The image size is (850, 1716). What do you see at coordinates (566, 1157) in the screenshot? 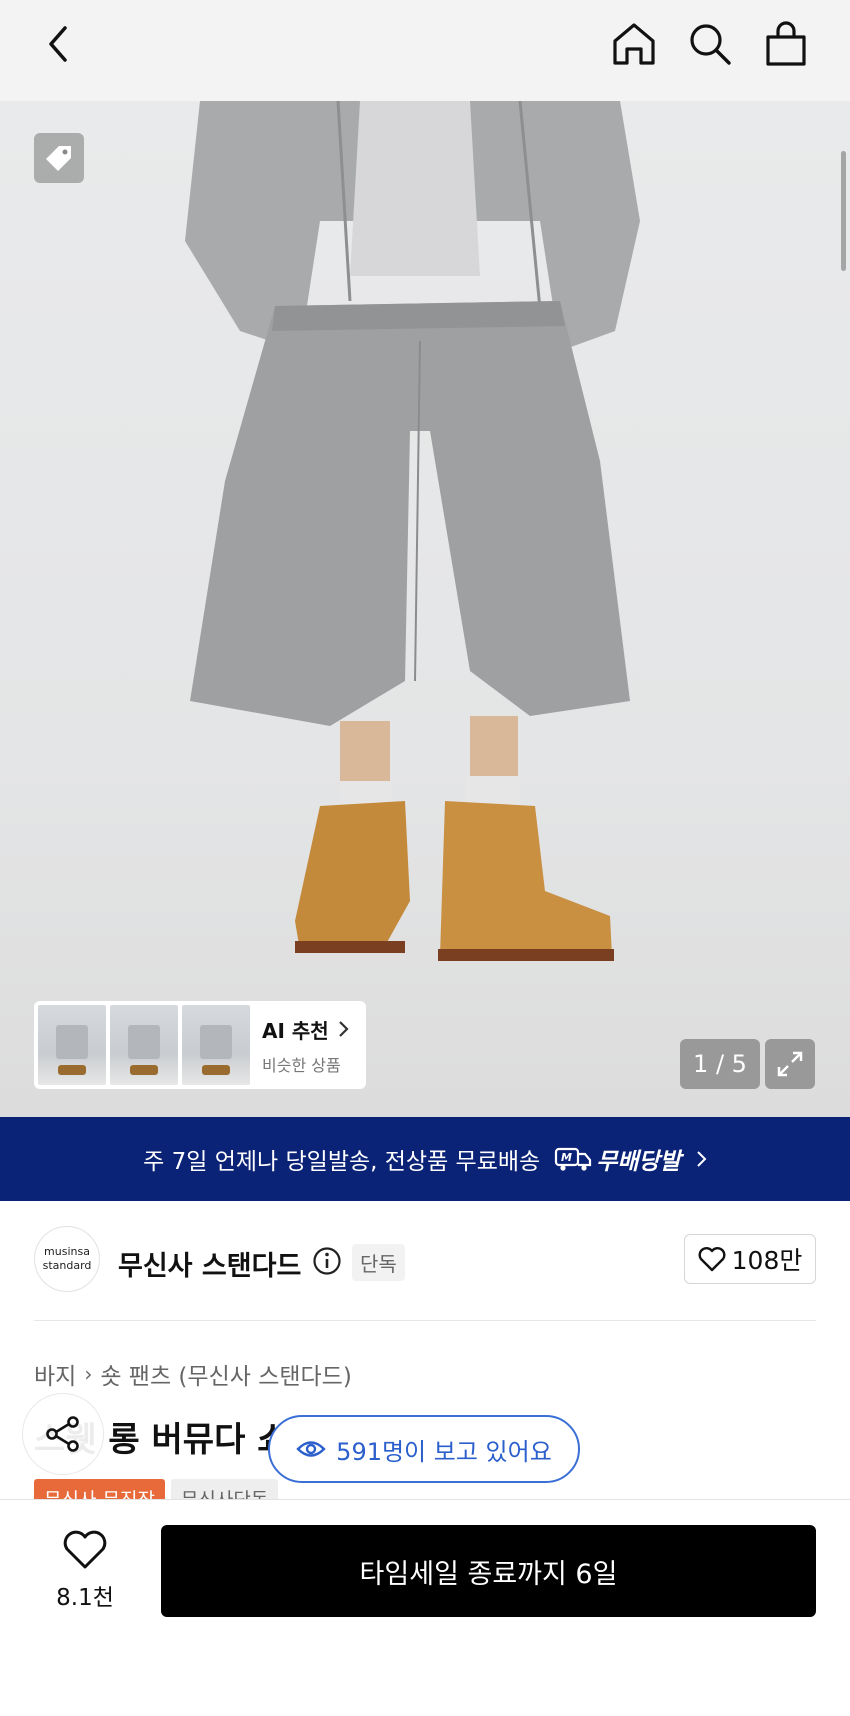
I see `svg-text: M` at bounding box center [566, 1157].